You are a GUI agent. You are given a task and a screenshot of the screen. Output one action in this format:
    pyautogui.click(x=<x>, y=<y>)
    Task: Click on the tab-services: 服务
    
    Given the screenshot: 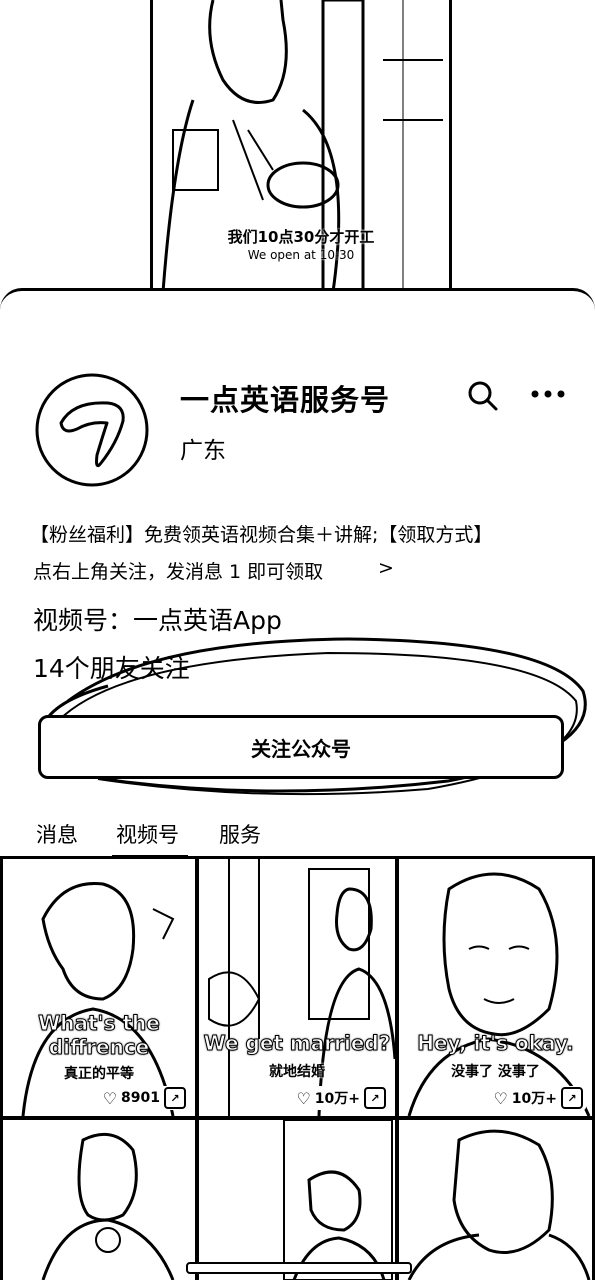 What is the action you would take?
    pyautogui.click(x=240, y=834)
    